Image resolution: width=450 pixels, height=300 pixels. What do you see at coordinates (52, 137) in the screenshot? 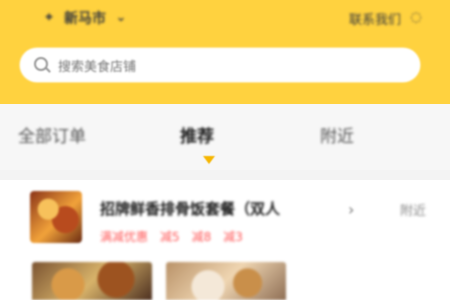
I see `tab-all-orders: 全部订单` at bounding box center [52, 137].